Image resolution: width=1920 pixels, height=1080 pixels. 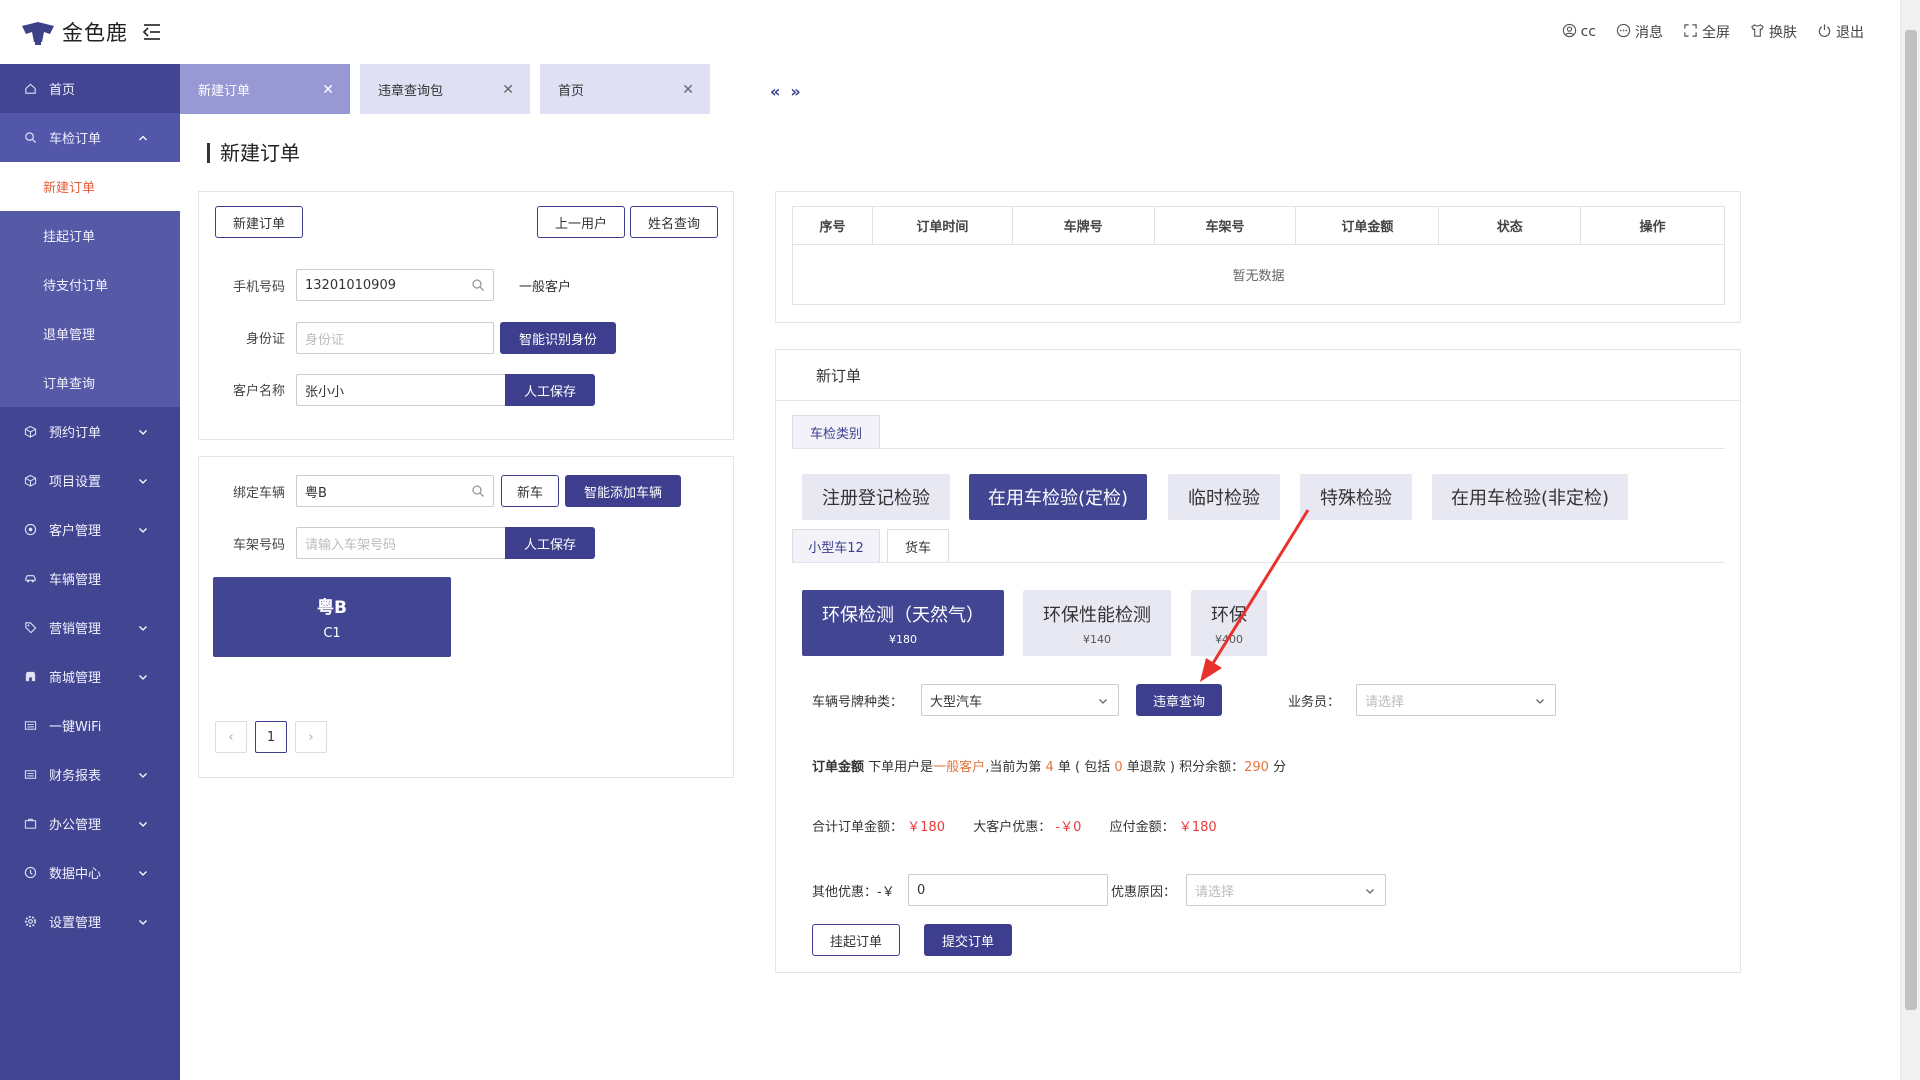 What do you see at coordinates (1840, 32) in the screenshot?
I see `logout-button: 退出` at bounding box center [1840, 32].